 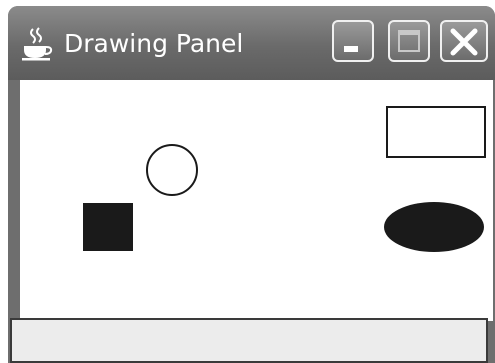 I want to click on maximize-button, so click(x=409, y=41).